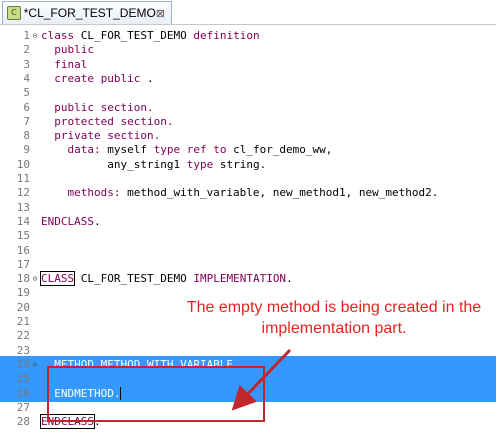 The width and height of the screenshot is (496, 447). Describe the element at coordinates (84, 193) in the screenshot. I see `keyword-token: methods:` at that location.